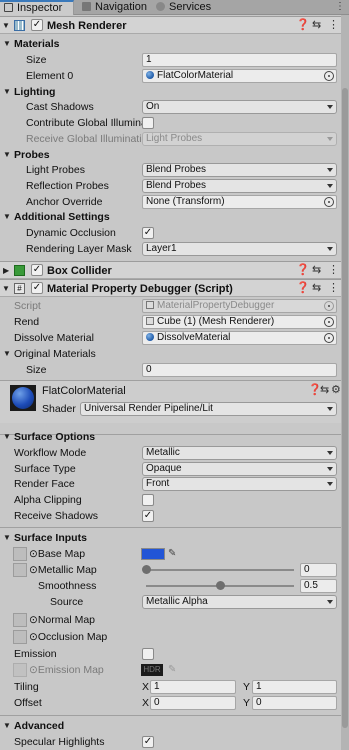 The height and width of the screenshot is (750, 349). I want to click on materials-size-field: 1, so click(239, 60).